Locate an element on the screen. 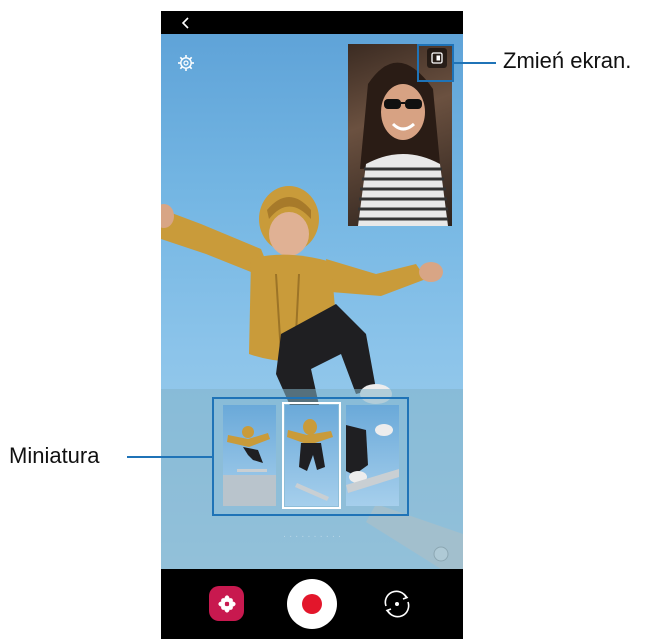 The image size is (657, 644). back-button is located at coordinates (186, 23).